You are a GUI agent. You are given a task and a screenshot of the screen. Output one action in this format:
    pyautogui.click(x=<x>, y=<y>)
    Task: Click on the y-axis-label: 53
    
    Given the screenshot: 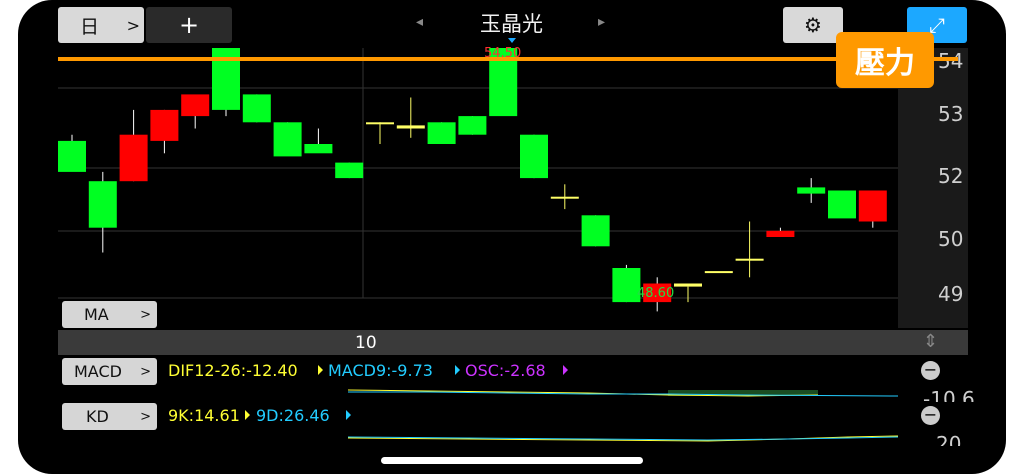 What is the action you would take?
    pyautogui.click(x=951, y=114)
    